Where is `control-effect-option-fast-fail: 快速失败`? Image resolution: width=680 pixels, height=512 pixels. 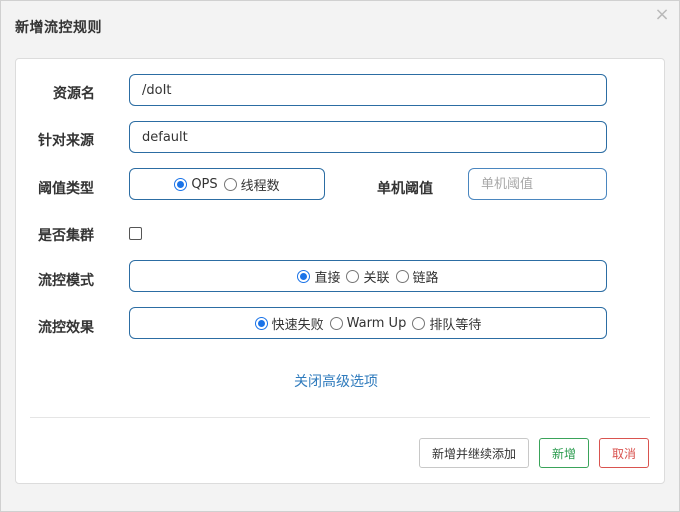 control-effect-option-fast-fail: 快速失败 is located at coordinates (289, 323).